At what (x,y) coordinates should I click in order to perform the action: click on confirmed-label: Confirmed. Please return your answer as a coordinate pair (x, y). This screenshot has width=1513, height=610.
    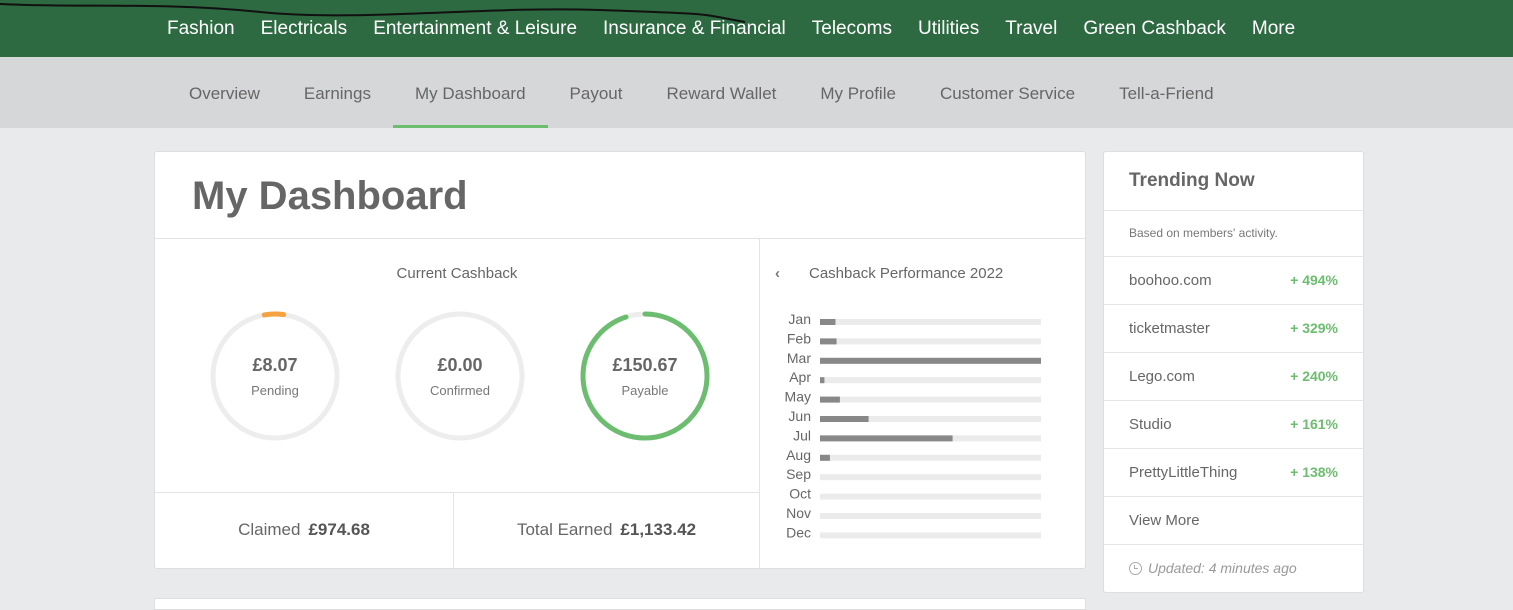
    Looking at the image, I should click on (460, 390).